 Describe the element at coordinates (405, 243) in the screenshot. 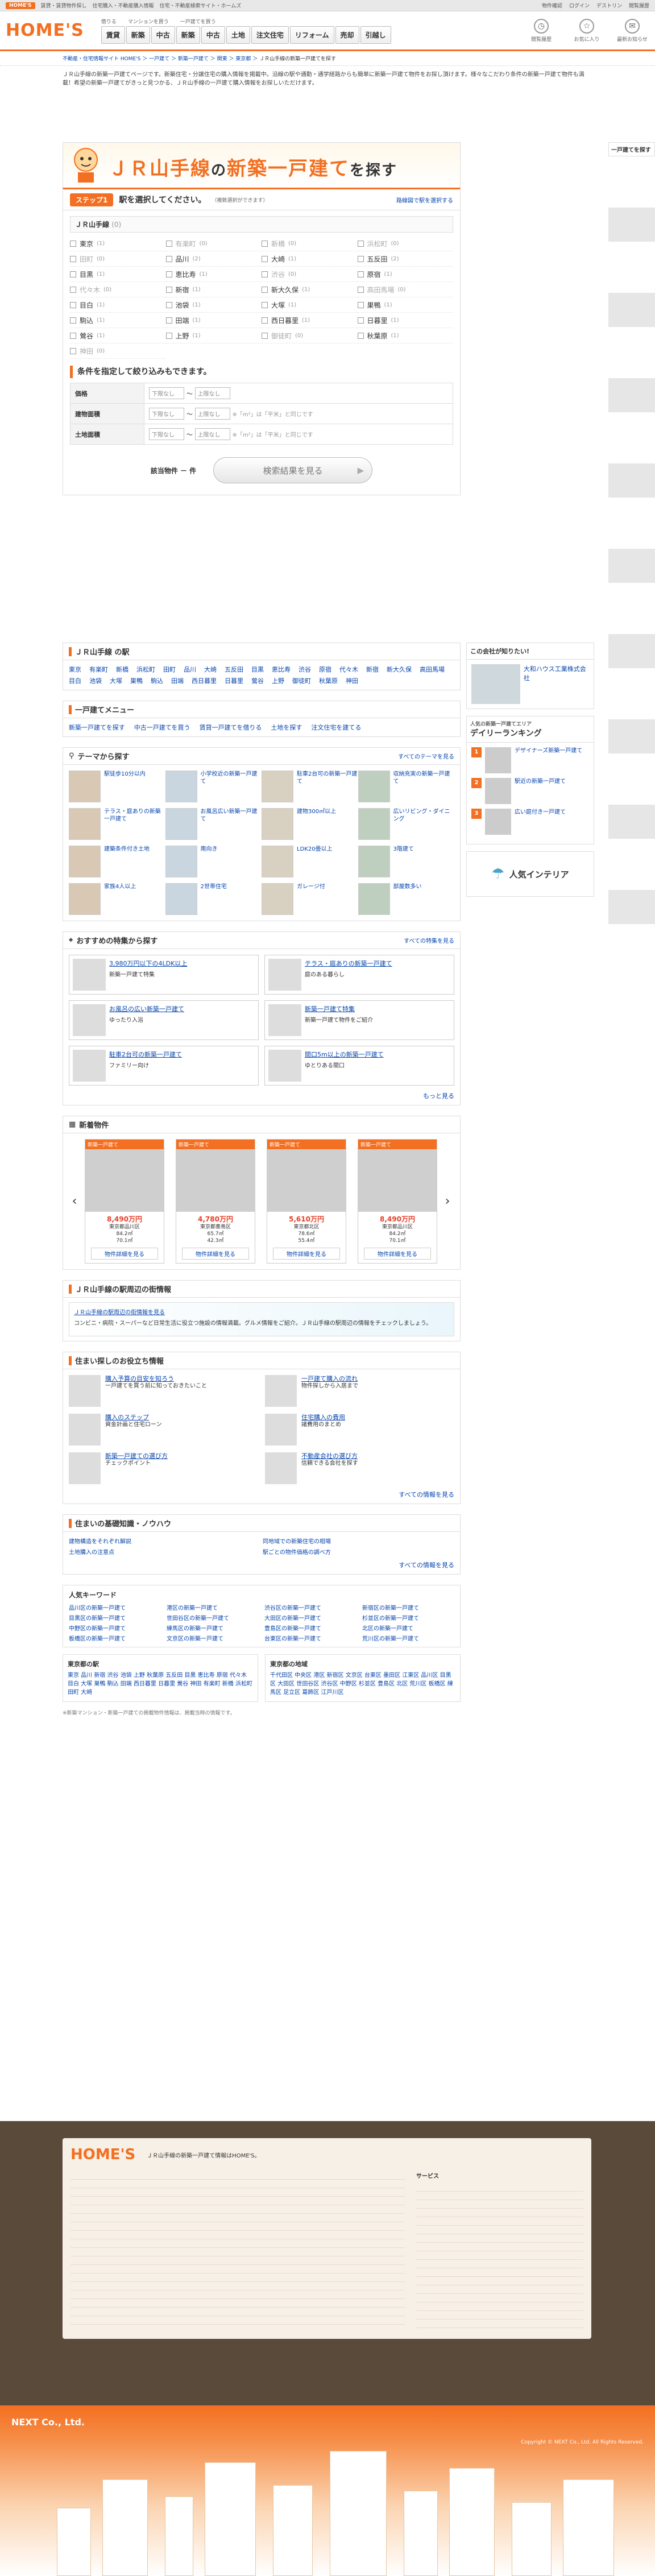

I see `station-checkbox-item: 浜松町 (0)` at that location.